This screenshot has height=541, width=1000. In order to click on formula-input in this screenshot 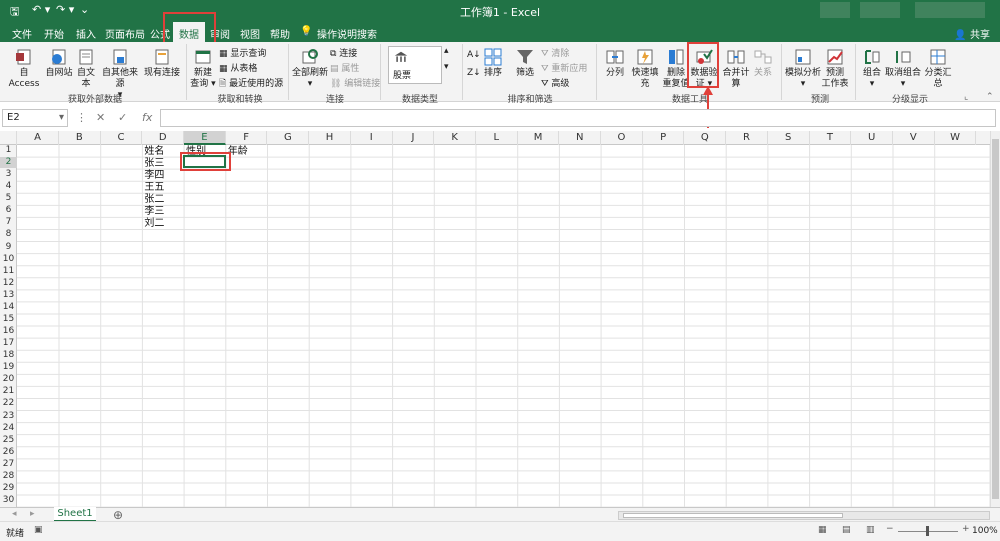, I will do `click(578, 118)`.